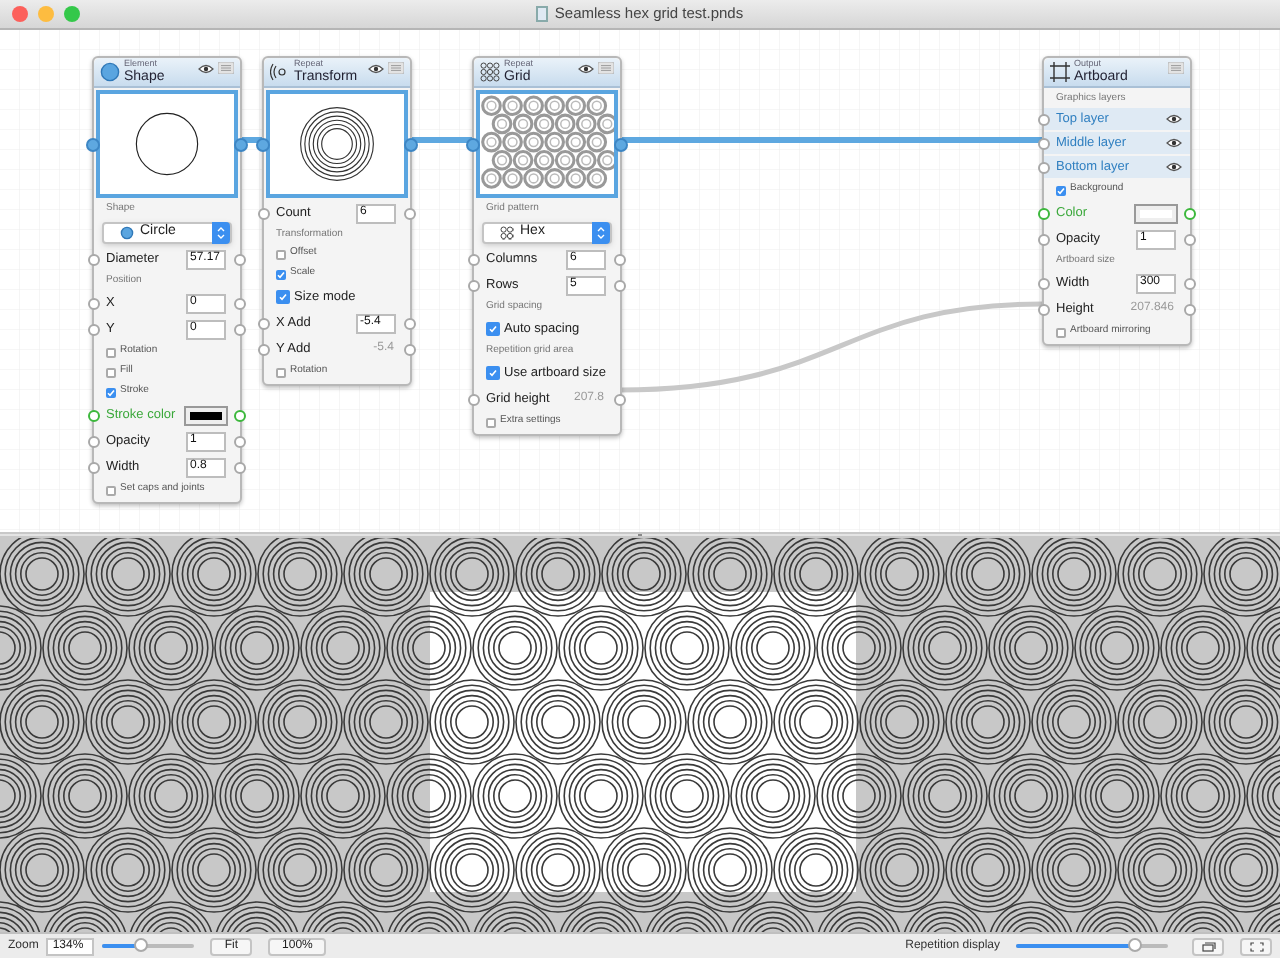 The image size is (1280, 958). What do you see at coordinates (640, 535) in the screenshot?
I see `split-handle` at bounding box center [640, 535].